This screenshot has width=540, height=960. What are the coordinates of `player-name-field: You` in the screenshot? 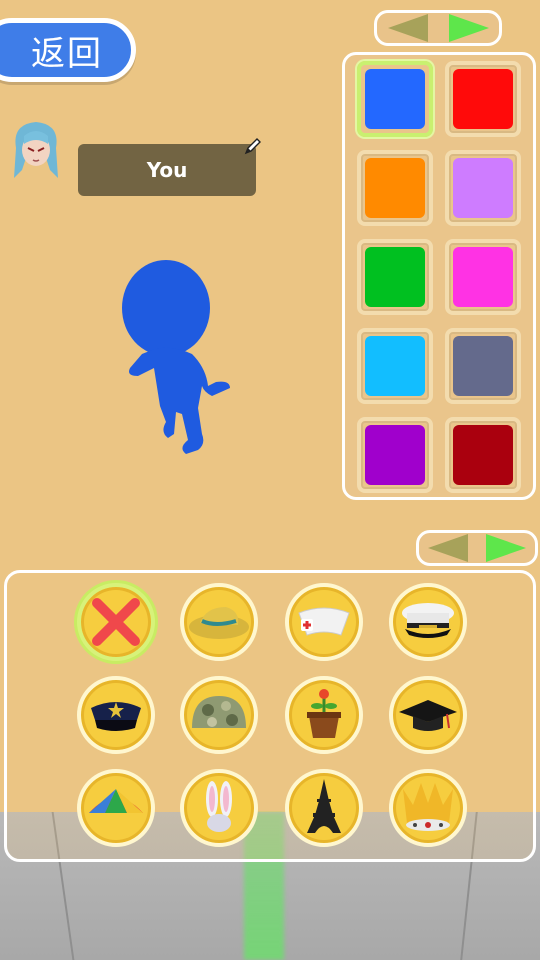 It's located at (167, 170).